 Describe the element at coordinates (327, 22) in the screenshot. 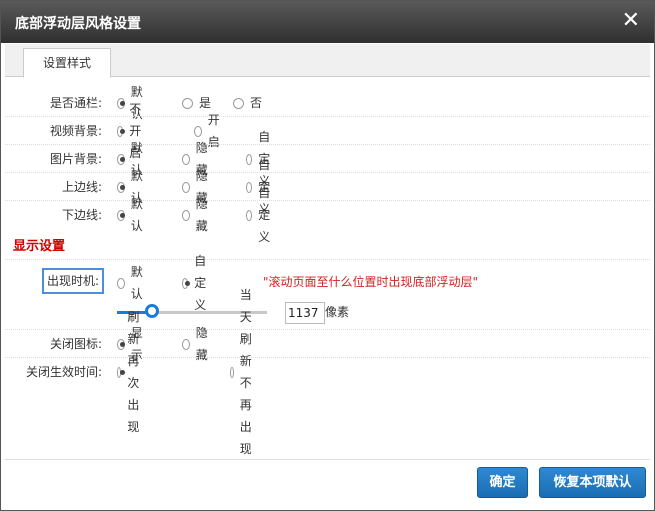

I see `dialog-titlebar: 底部浮动层风格设置 ✕` at that location.